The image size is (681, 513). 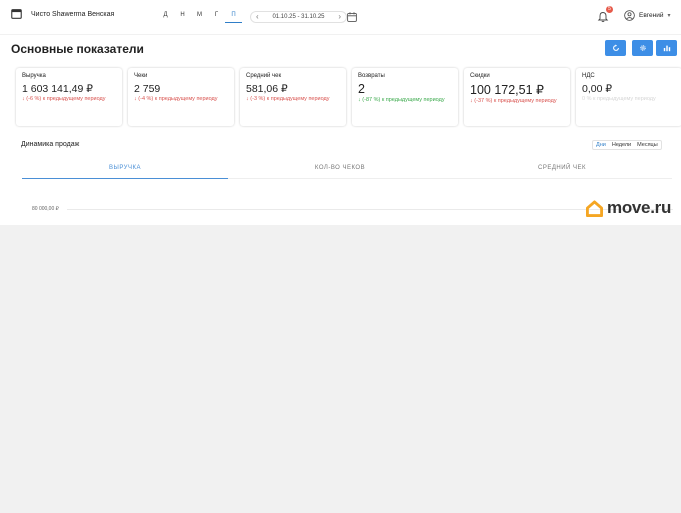 I want to click on bell-icon, so click(x=603, y=17).